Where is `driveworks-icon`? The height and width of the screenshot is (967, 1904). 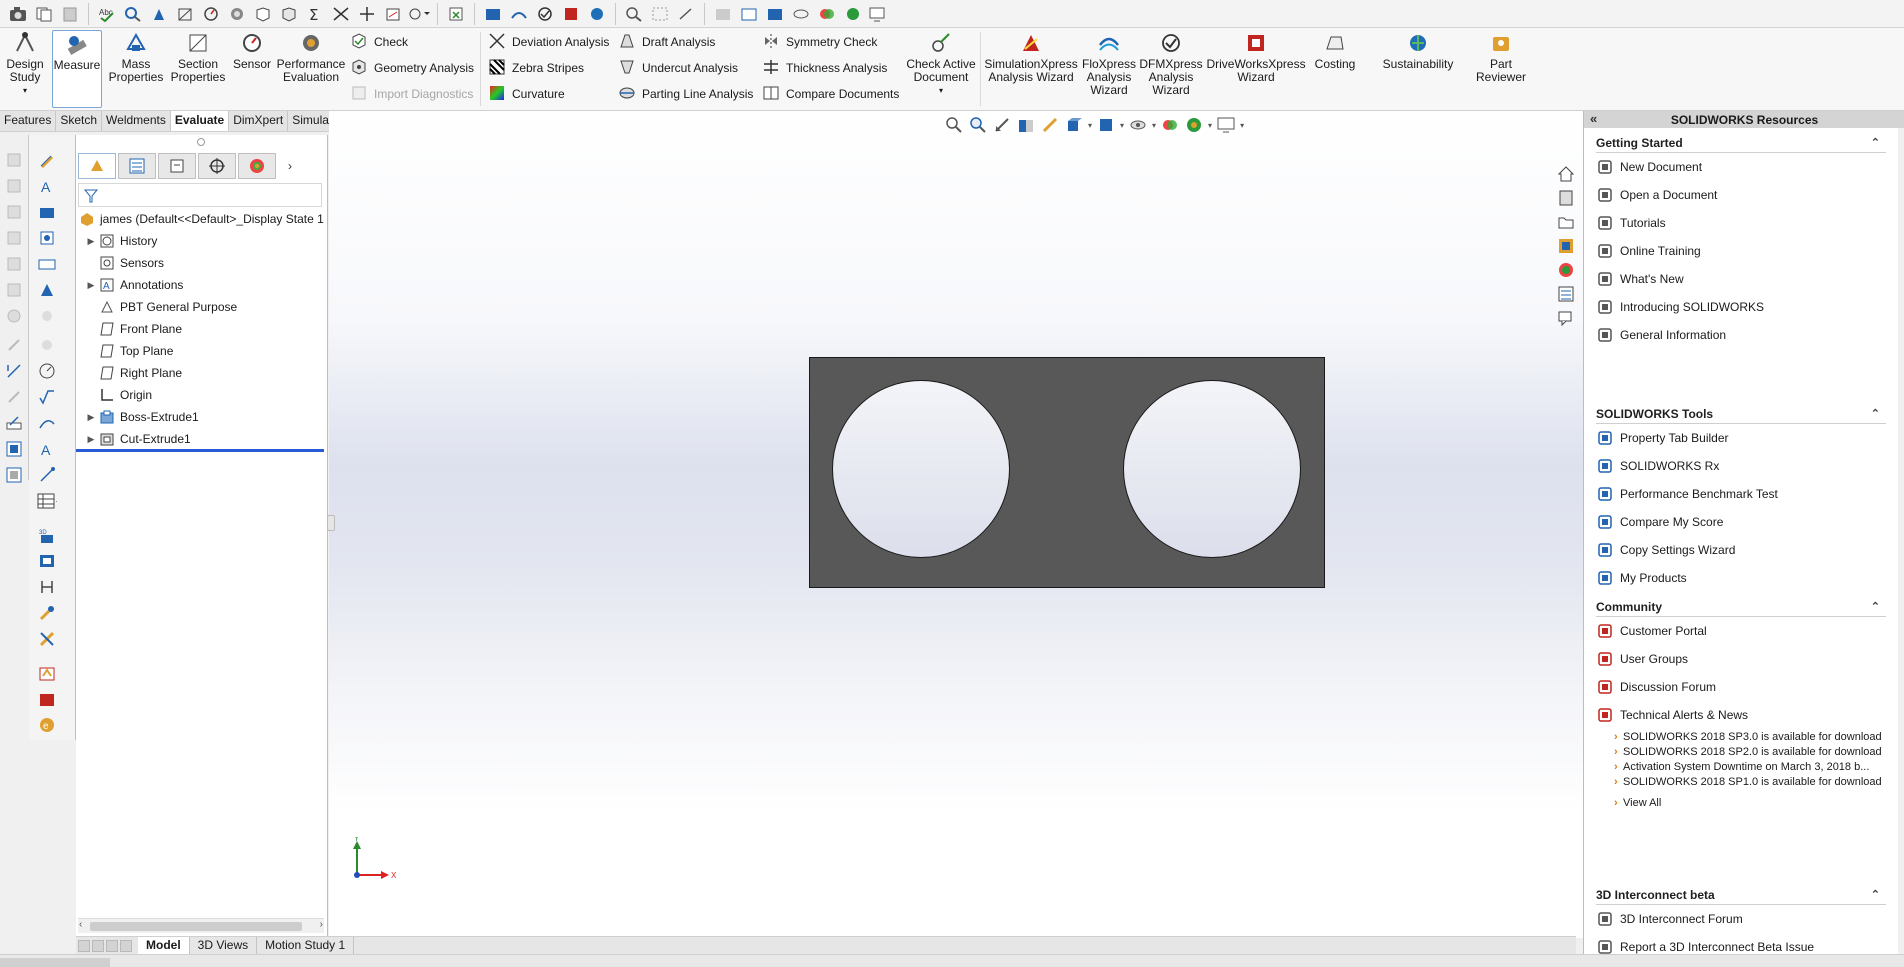 driveworks-icon is located at coordinates (571, 14).